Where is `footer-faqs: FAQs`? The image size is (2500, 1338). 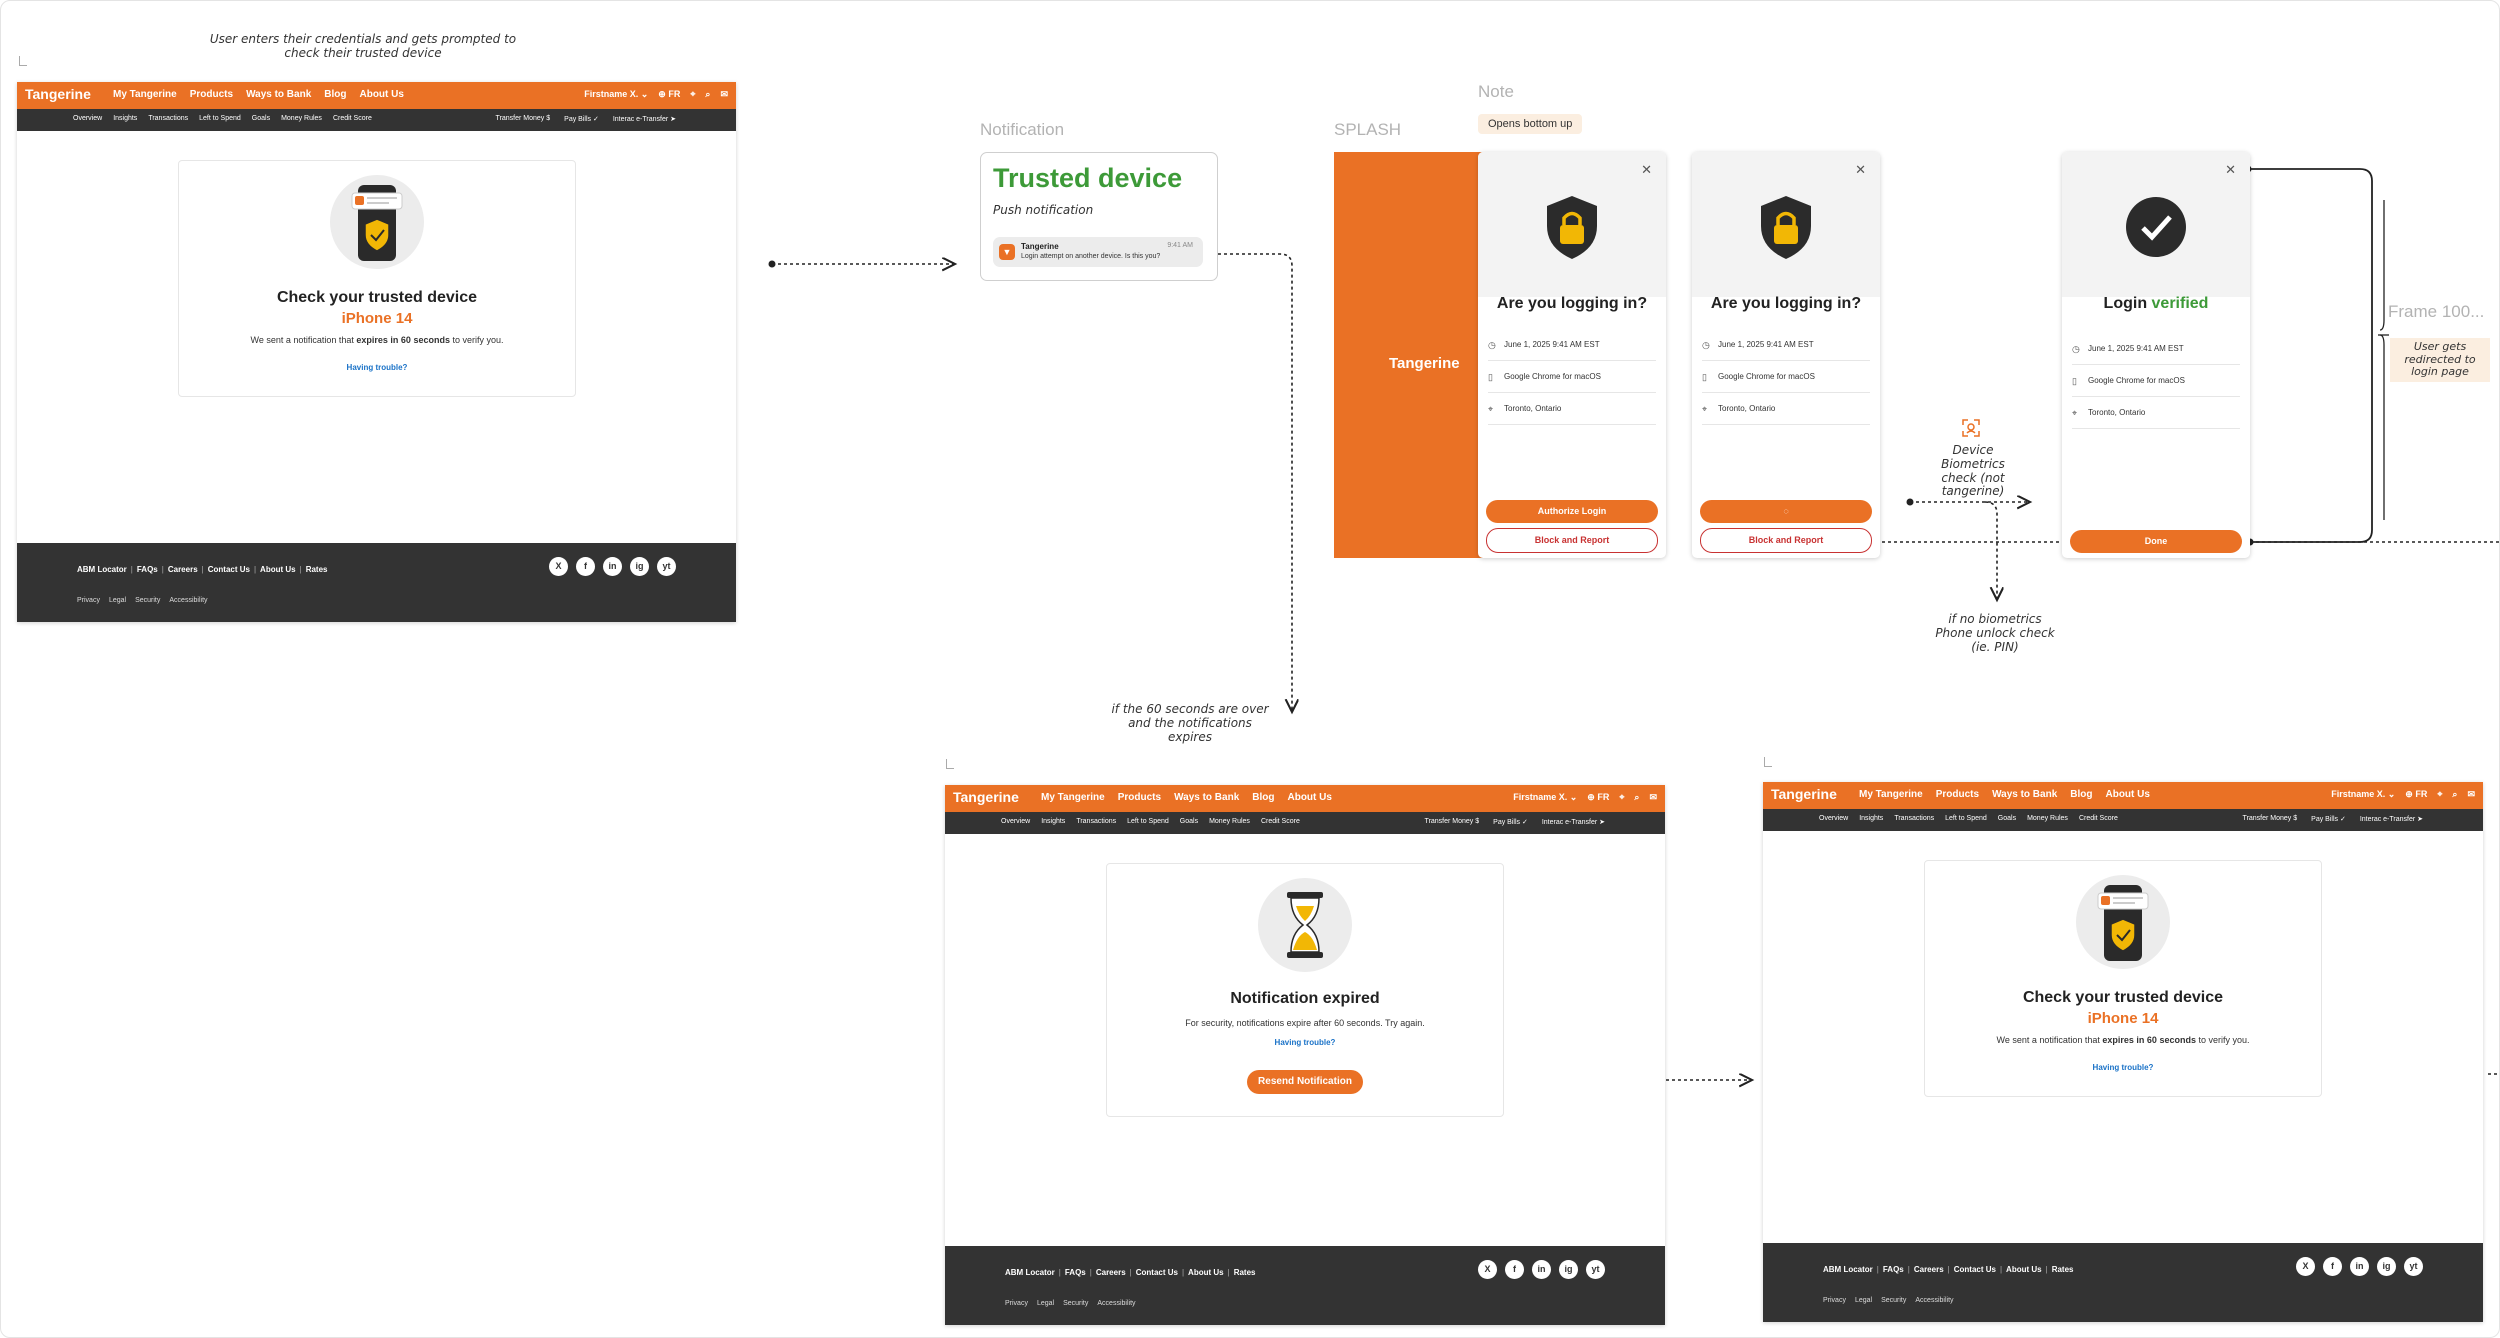 footer-faqs: FAQs is located at coordinates (147, 569).